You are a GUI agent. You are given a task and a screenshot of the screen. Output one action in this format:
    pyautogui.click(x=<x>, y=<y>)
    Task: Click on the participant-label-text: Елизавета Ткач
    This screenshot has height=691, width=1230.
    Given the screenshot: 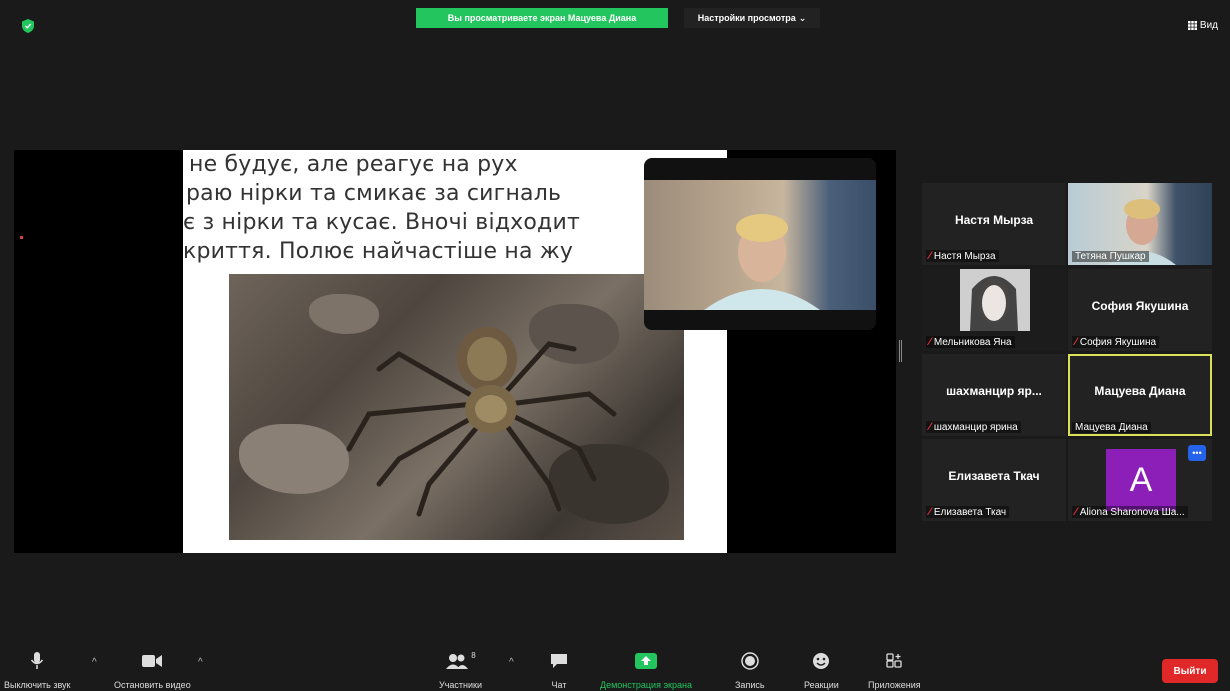 What is the action you would take?
    pyautogui.click(x=970, y=512)
    